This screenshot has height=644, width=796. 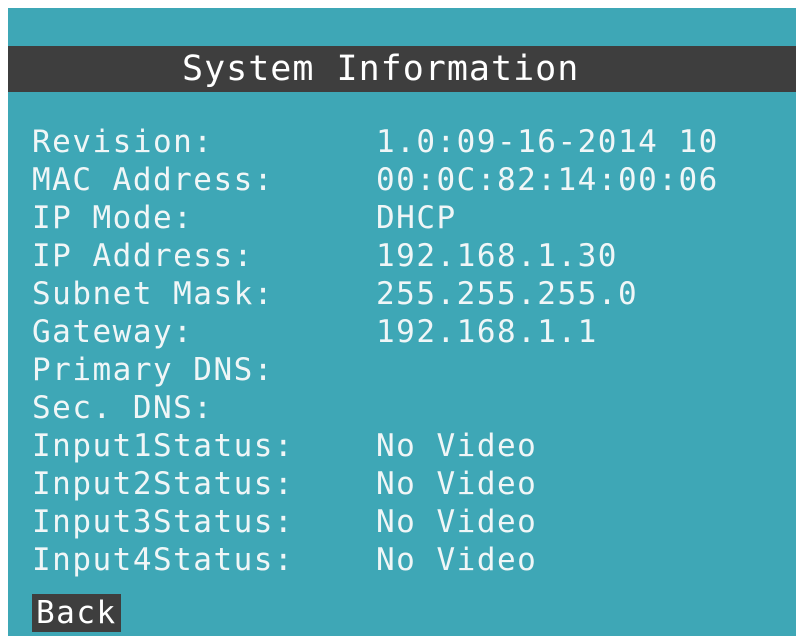 What do you see at coordinates (547, 180) in the screenshot?
I see `mac-address-value: 00:0C:82:14:00:06` at bounding box center [547, 180].